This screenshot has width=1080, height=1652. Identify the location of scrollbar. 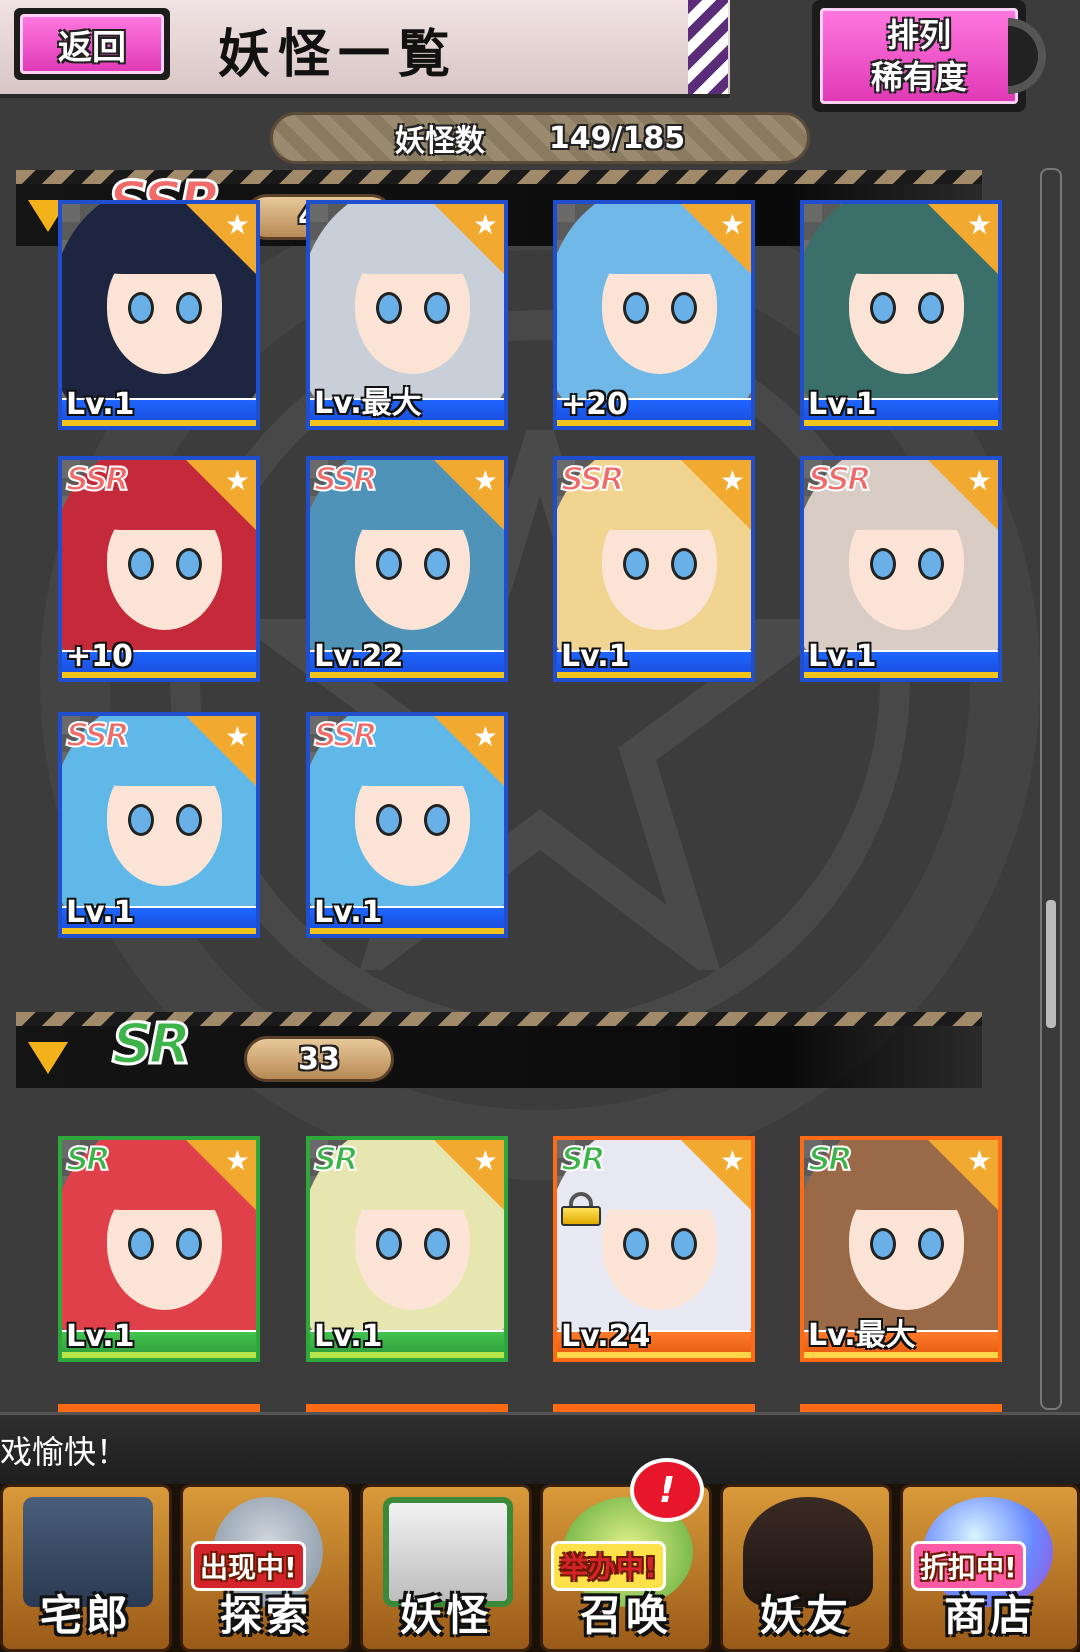
(1051, 789).